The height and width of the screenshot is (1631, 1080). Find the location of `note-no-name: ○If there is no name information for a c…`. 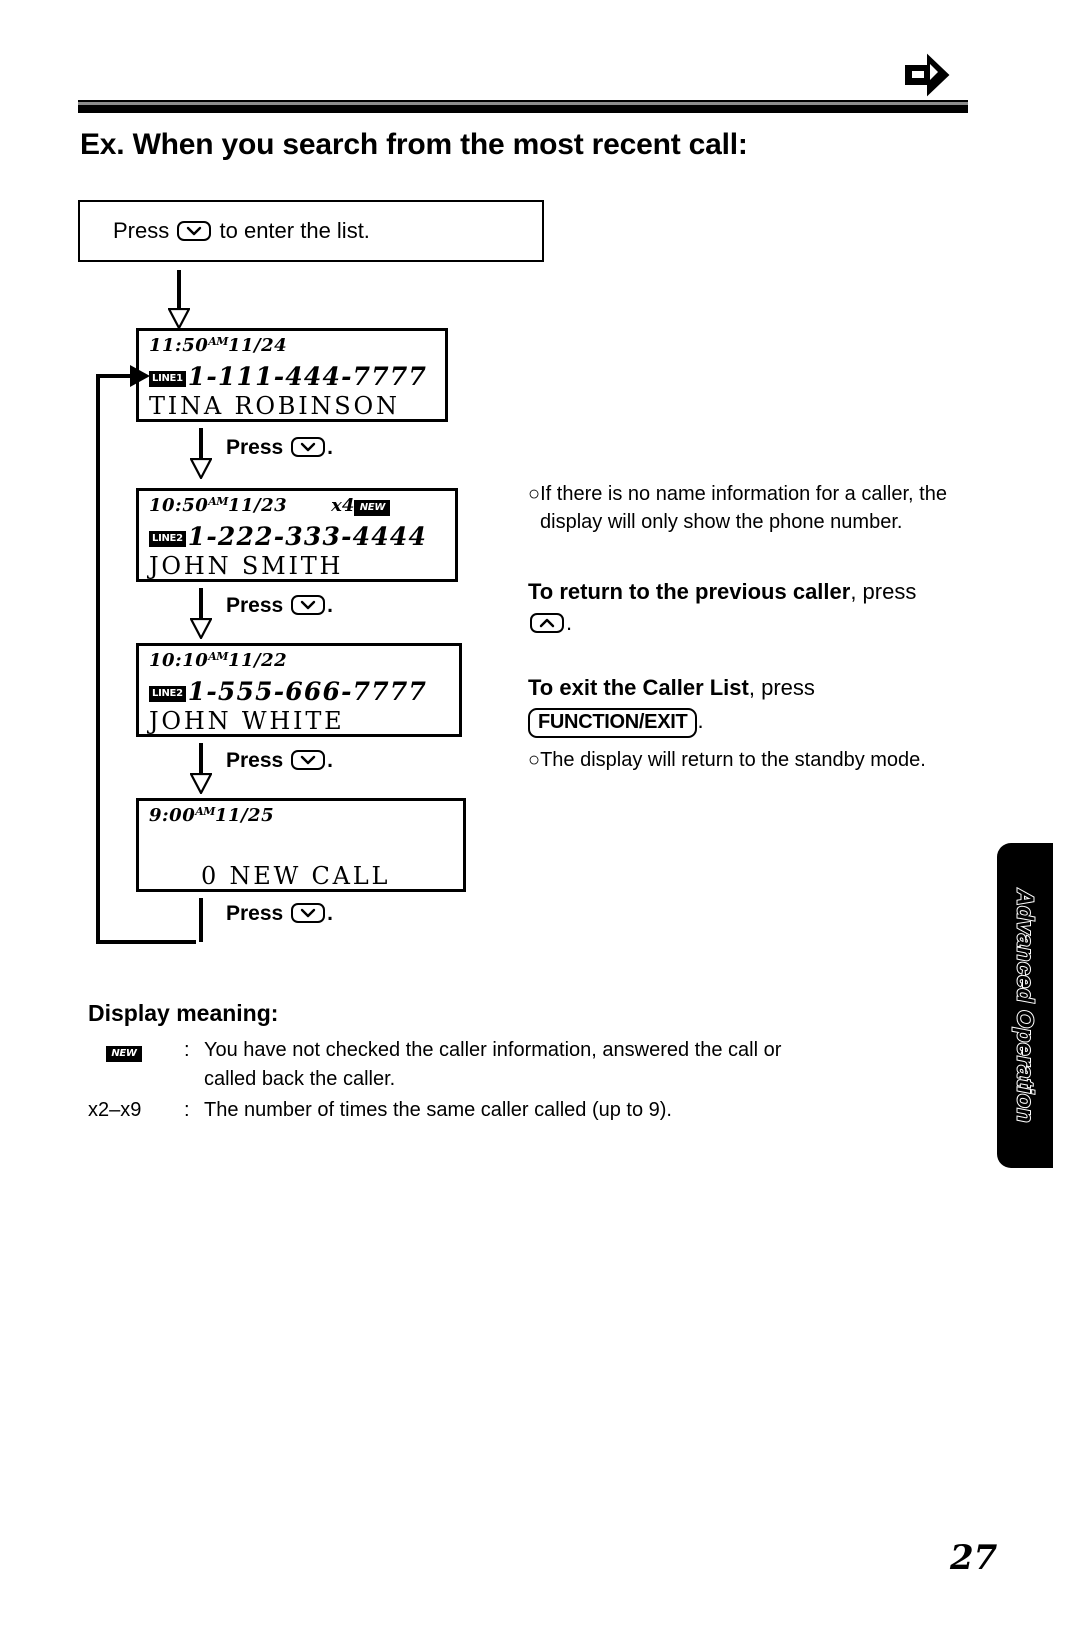

note-no-name: ○If there is no name information for a c… is located at coordinates (743, 508).